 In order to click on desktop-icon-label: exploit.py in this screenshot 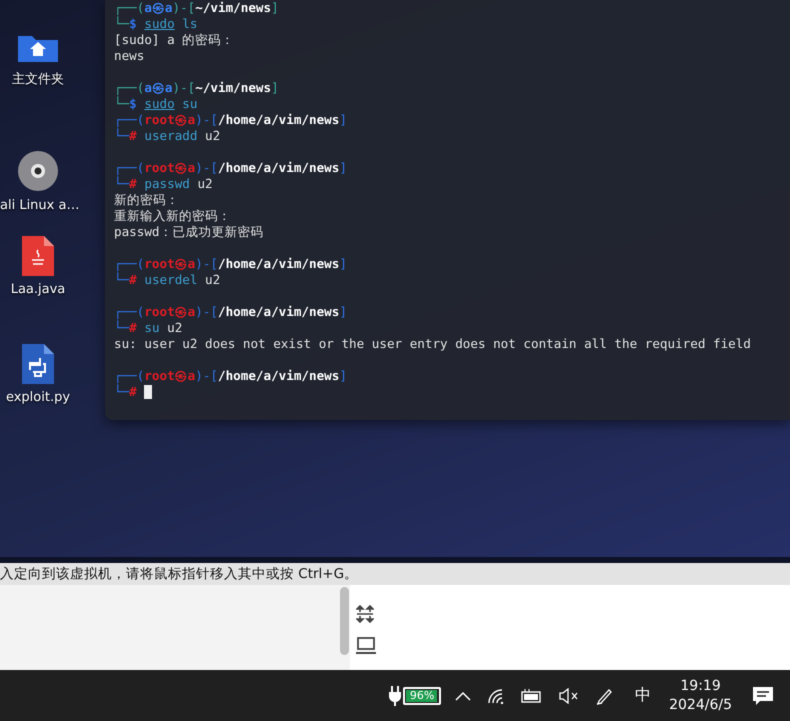, I will do `click(38, 397)`.